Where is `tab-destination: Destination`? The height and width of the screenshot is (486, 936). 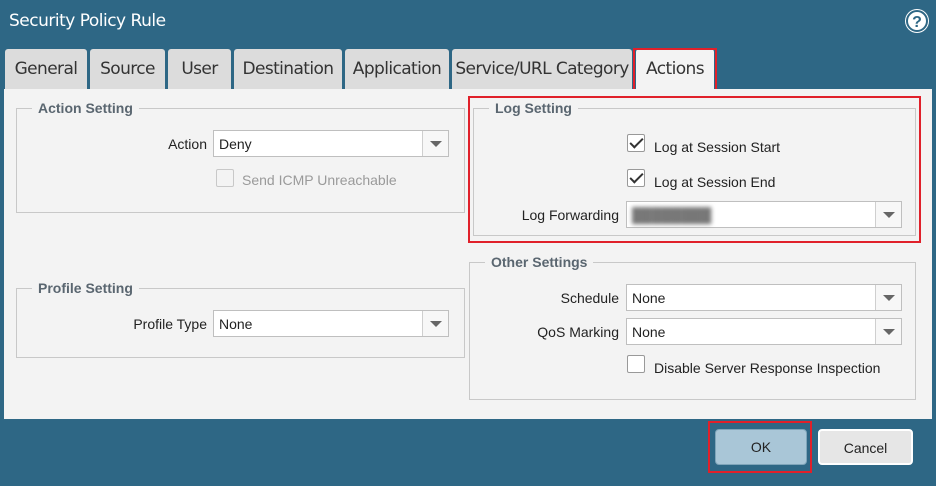 tab-destination: Destination is located at coordinates (288, 69).